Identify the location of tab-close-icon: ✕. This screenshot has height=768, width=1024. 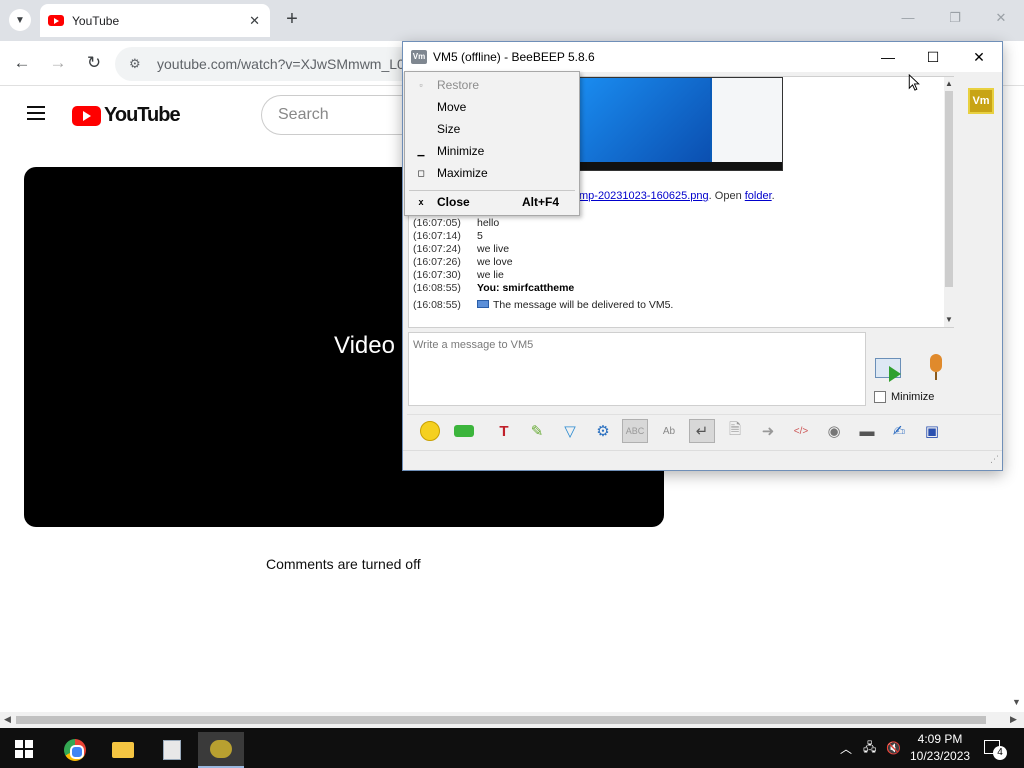
(254, 21).